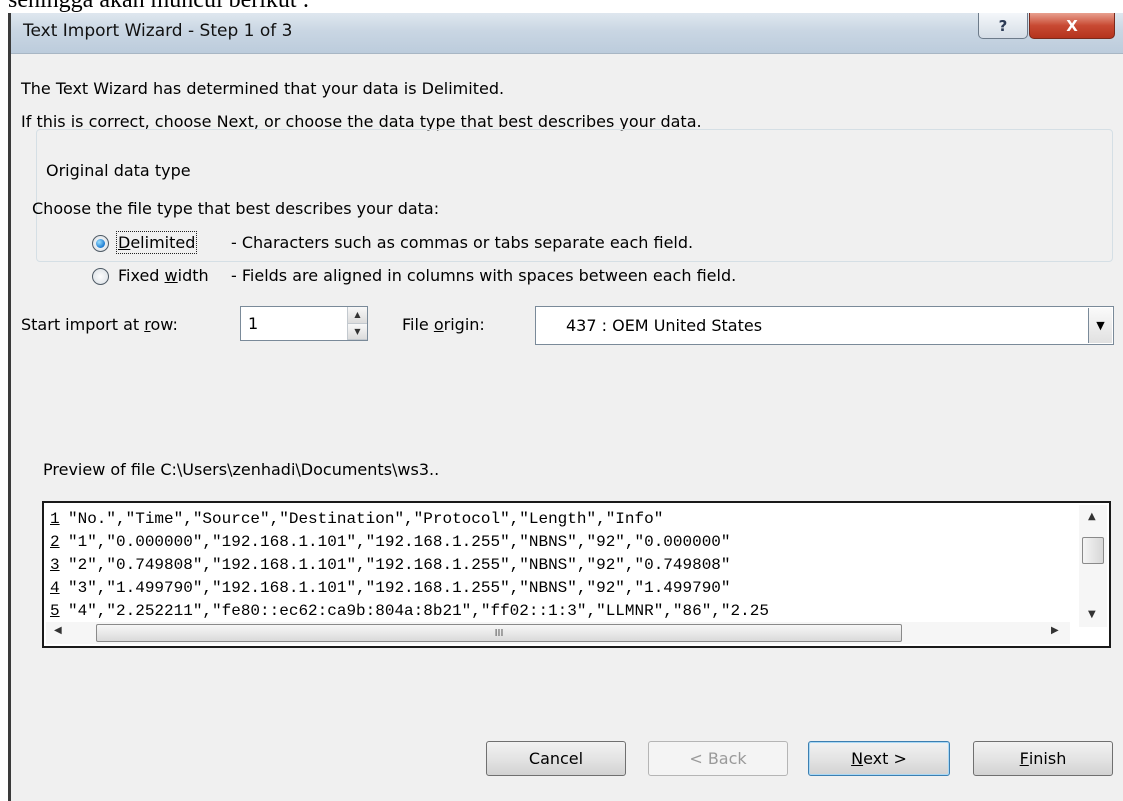 The height and width of the screenshot is (801, 1123). What do you see at coordinates (118, 170) in the screenshot?
I see `group-legend: Original data type` at bounding box center [118, 170].